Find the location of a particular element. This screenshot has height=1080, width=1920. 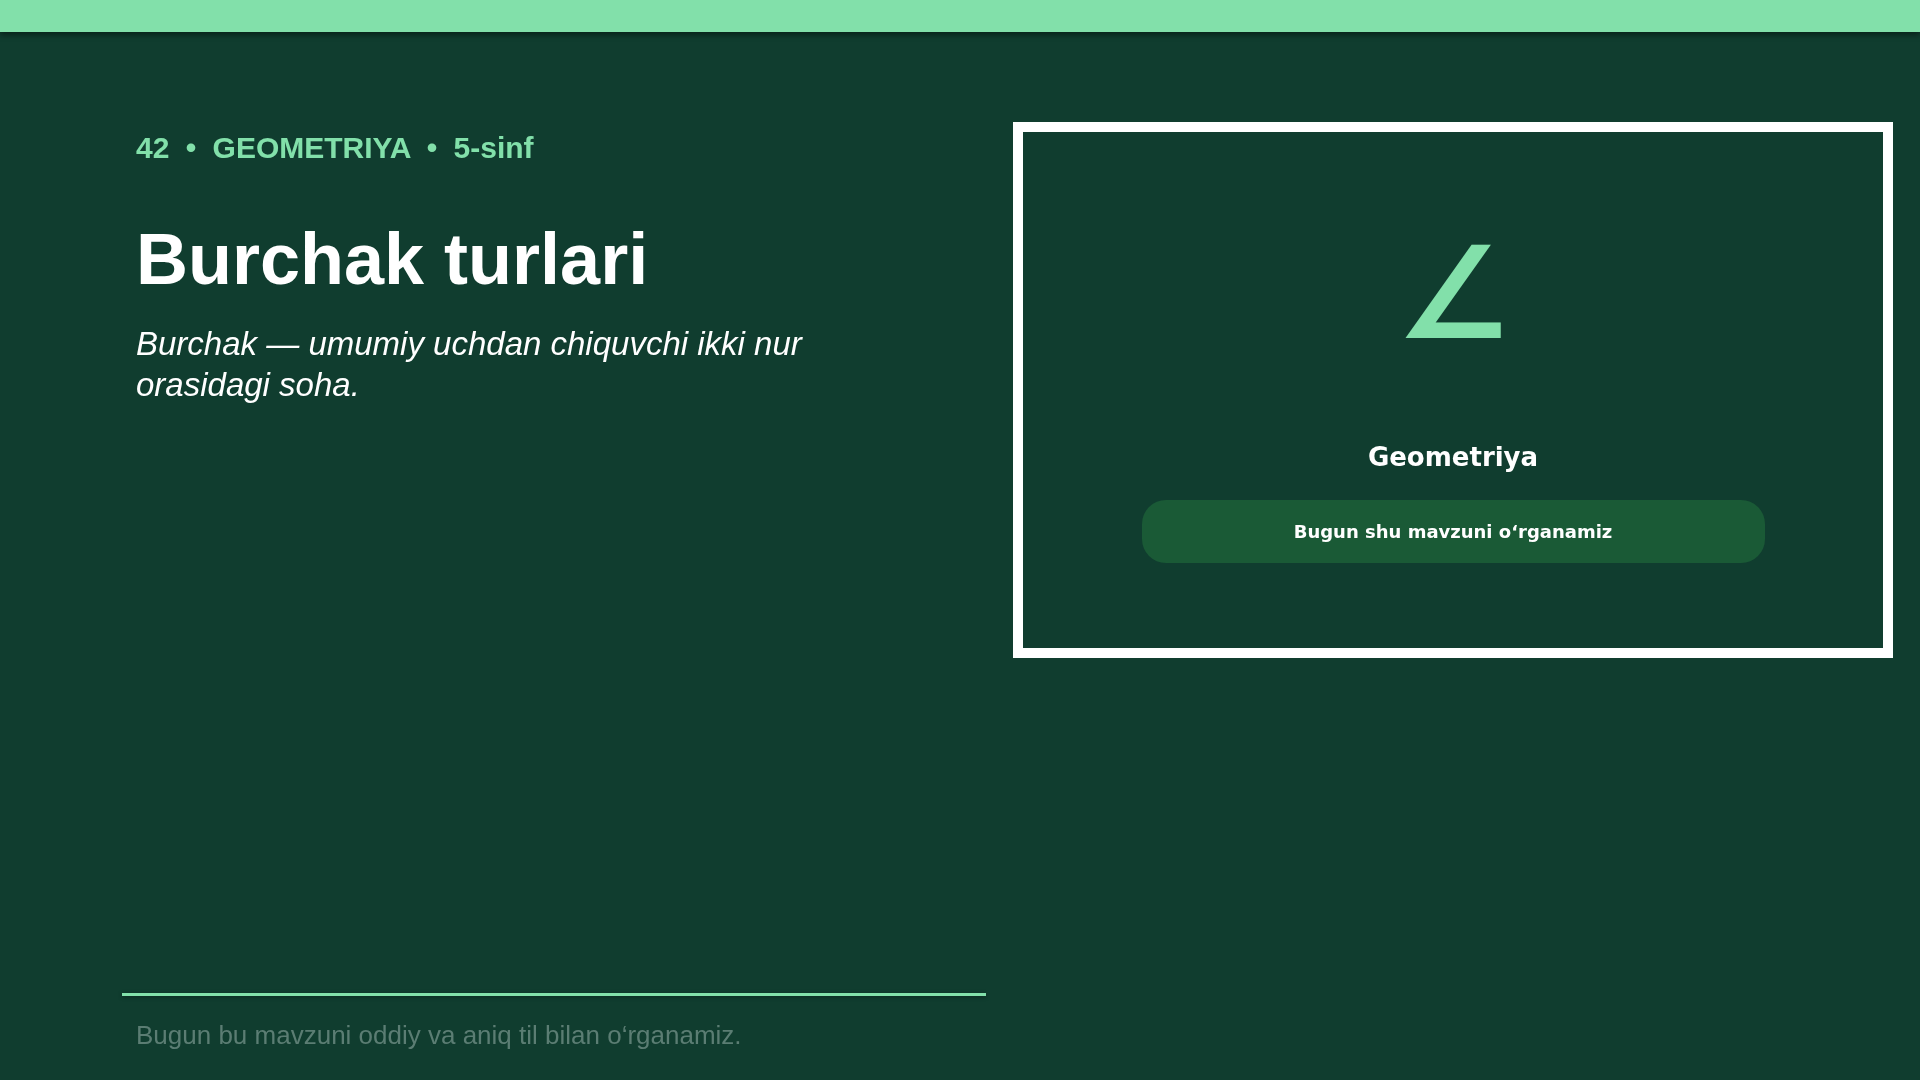

lesson-meta: 42 • GEOMETRIYA • 5-sinf is located at coordinates (335, 148).